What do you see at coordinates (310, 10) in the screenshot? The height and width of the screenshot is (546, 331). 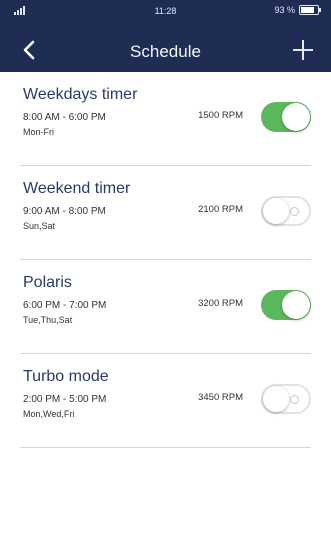 I see `battery-icon` at bounding box center [310, 10].